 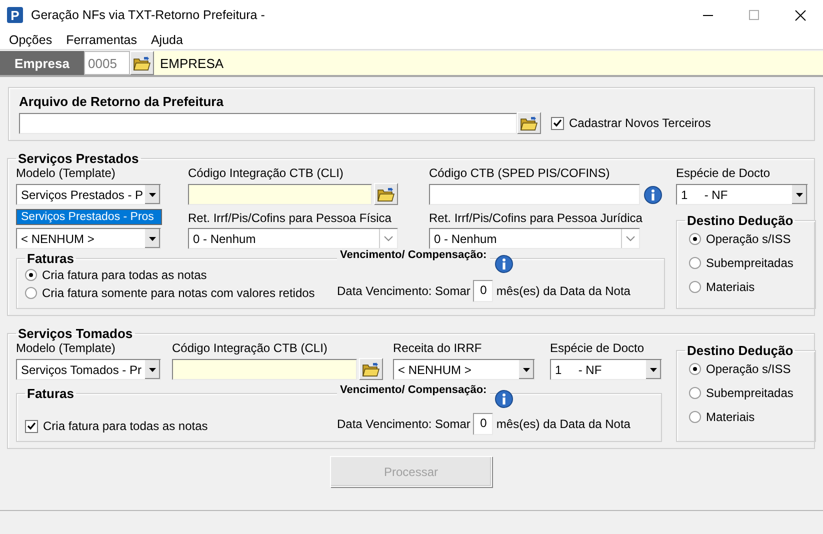 I want to click on empresa-code-field: 0005, so click(x=107, y=63).